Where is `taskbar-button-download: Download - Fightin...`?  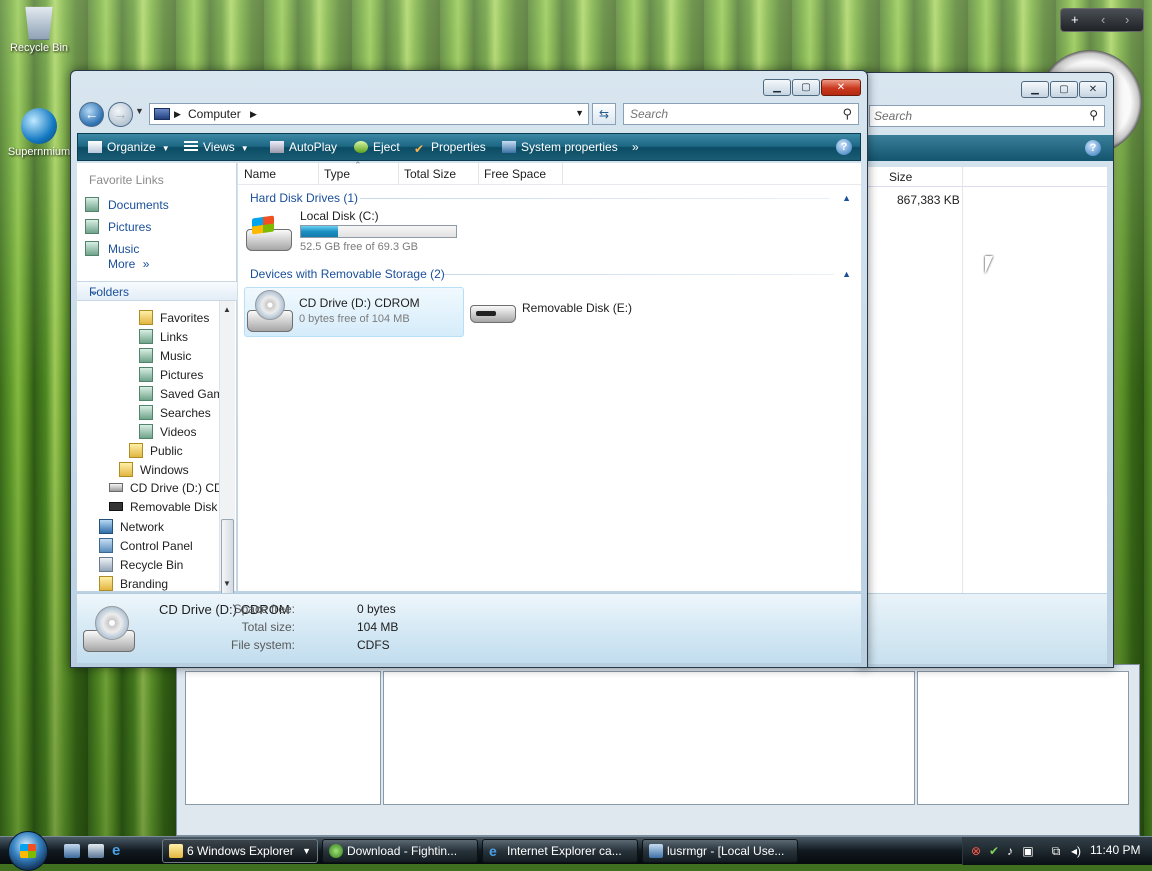 taskbar-button-download: Download - Fightin... is located at coordinates (400, 851).